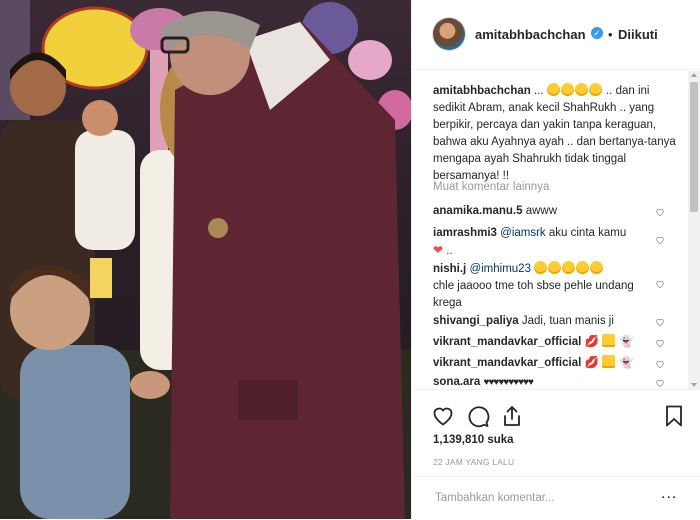 This screenshot has height=520, width=700. I want to click on comment-mention: @imhimu23, so click(500, 269).